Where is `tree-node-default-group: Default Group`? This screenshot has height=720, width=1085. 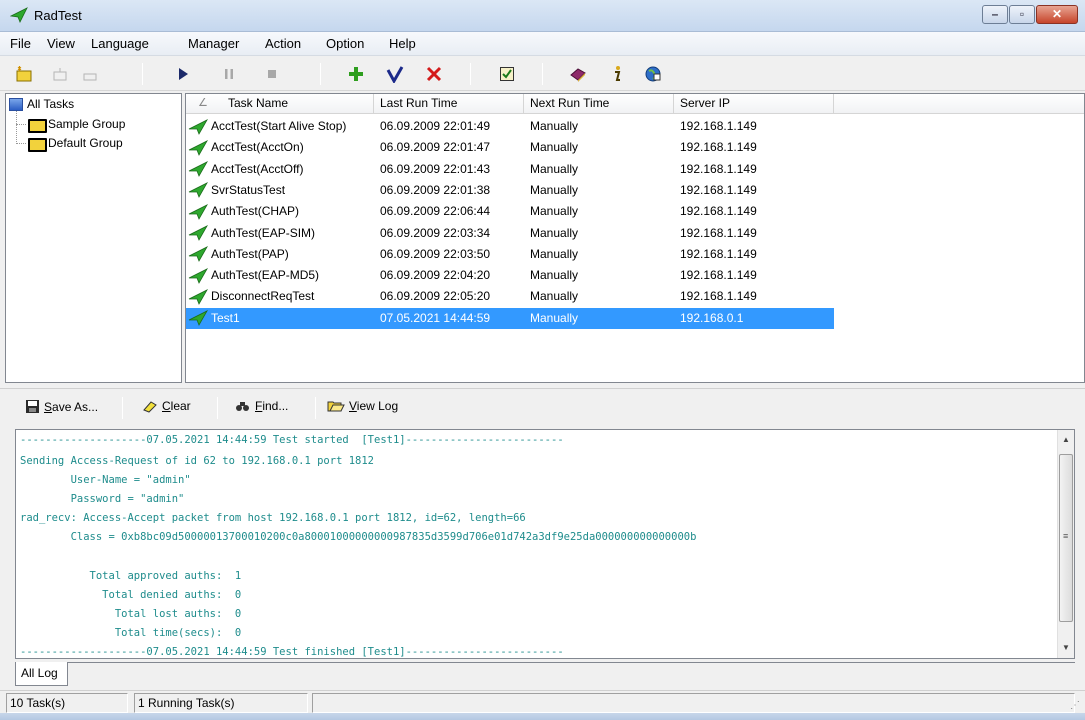 tree-node-default-group: Default Group is located at coordinates (75, 143).